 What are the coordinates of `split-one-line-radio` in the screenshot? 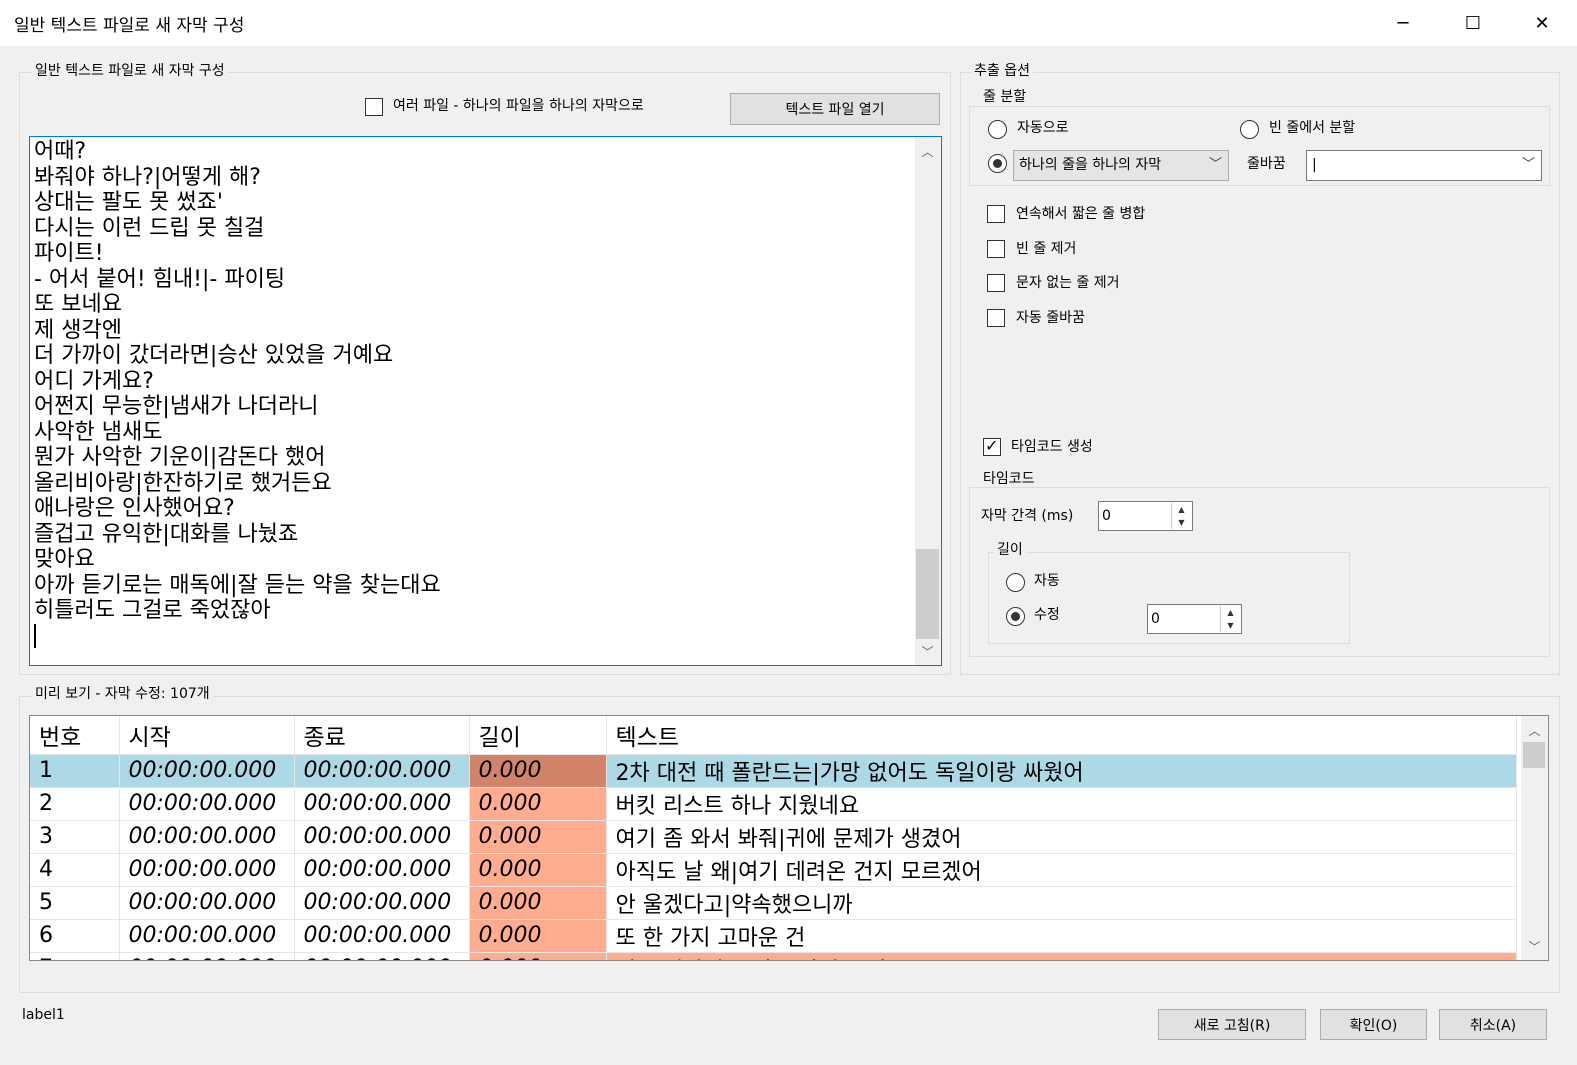 It's located at (997, 163).